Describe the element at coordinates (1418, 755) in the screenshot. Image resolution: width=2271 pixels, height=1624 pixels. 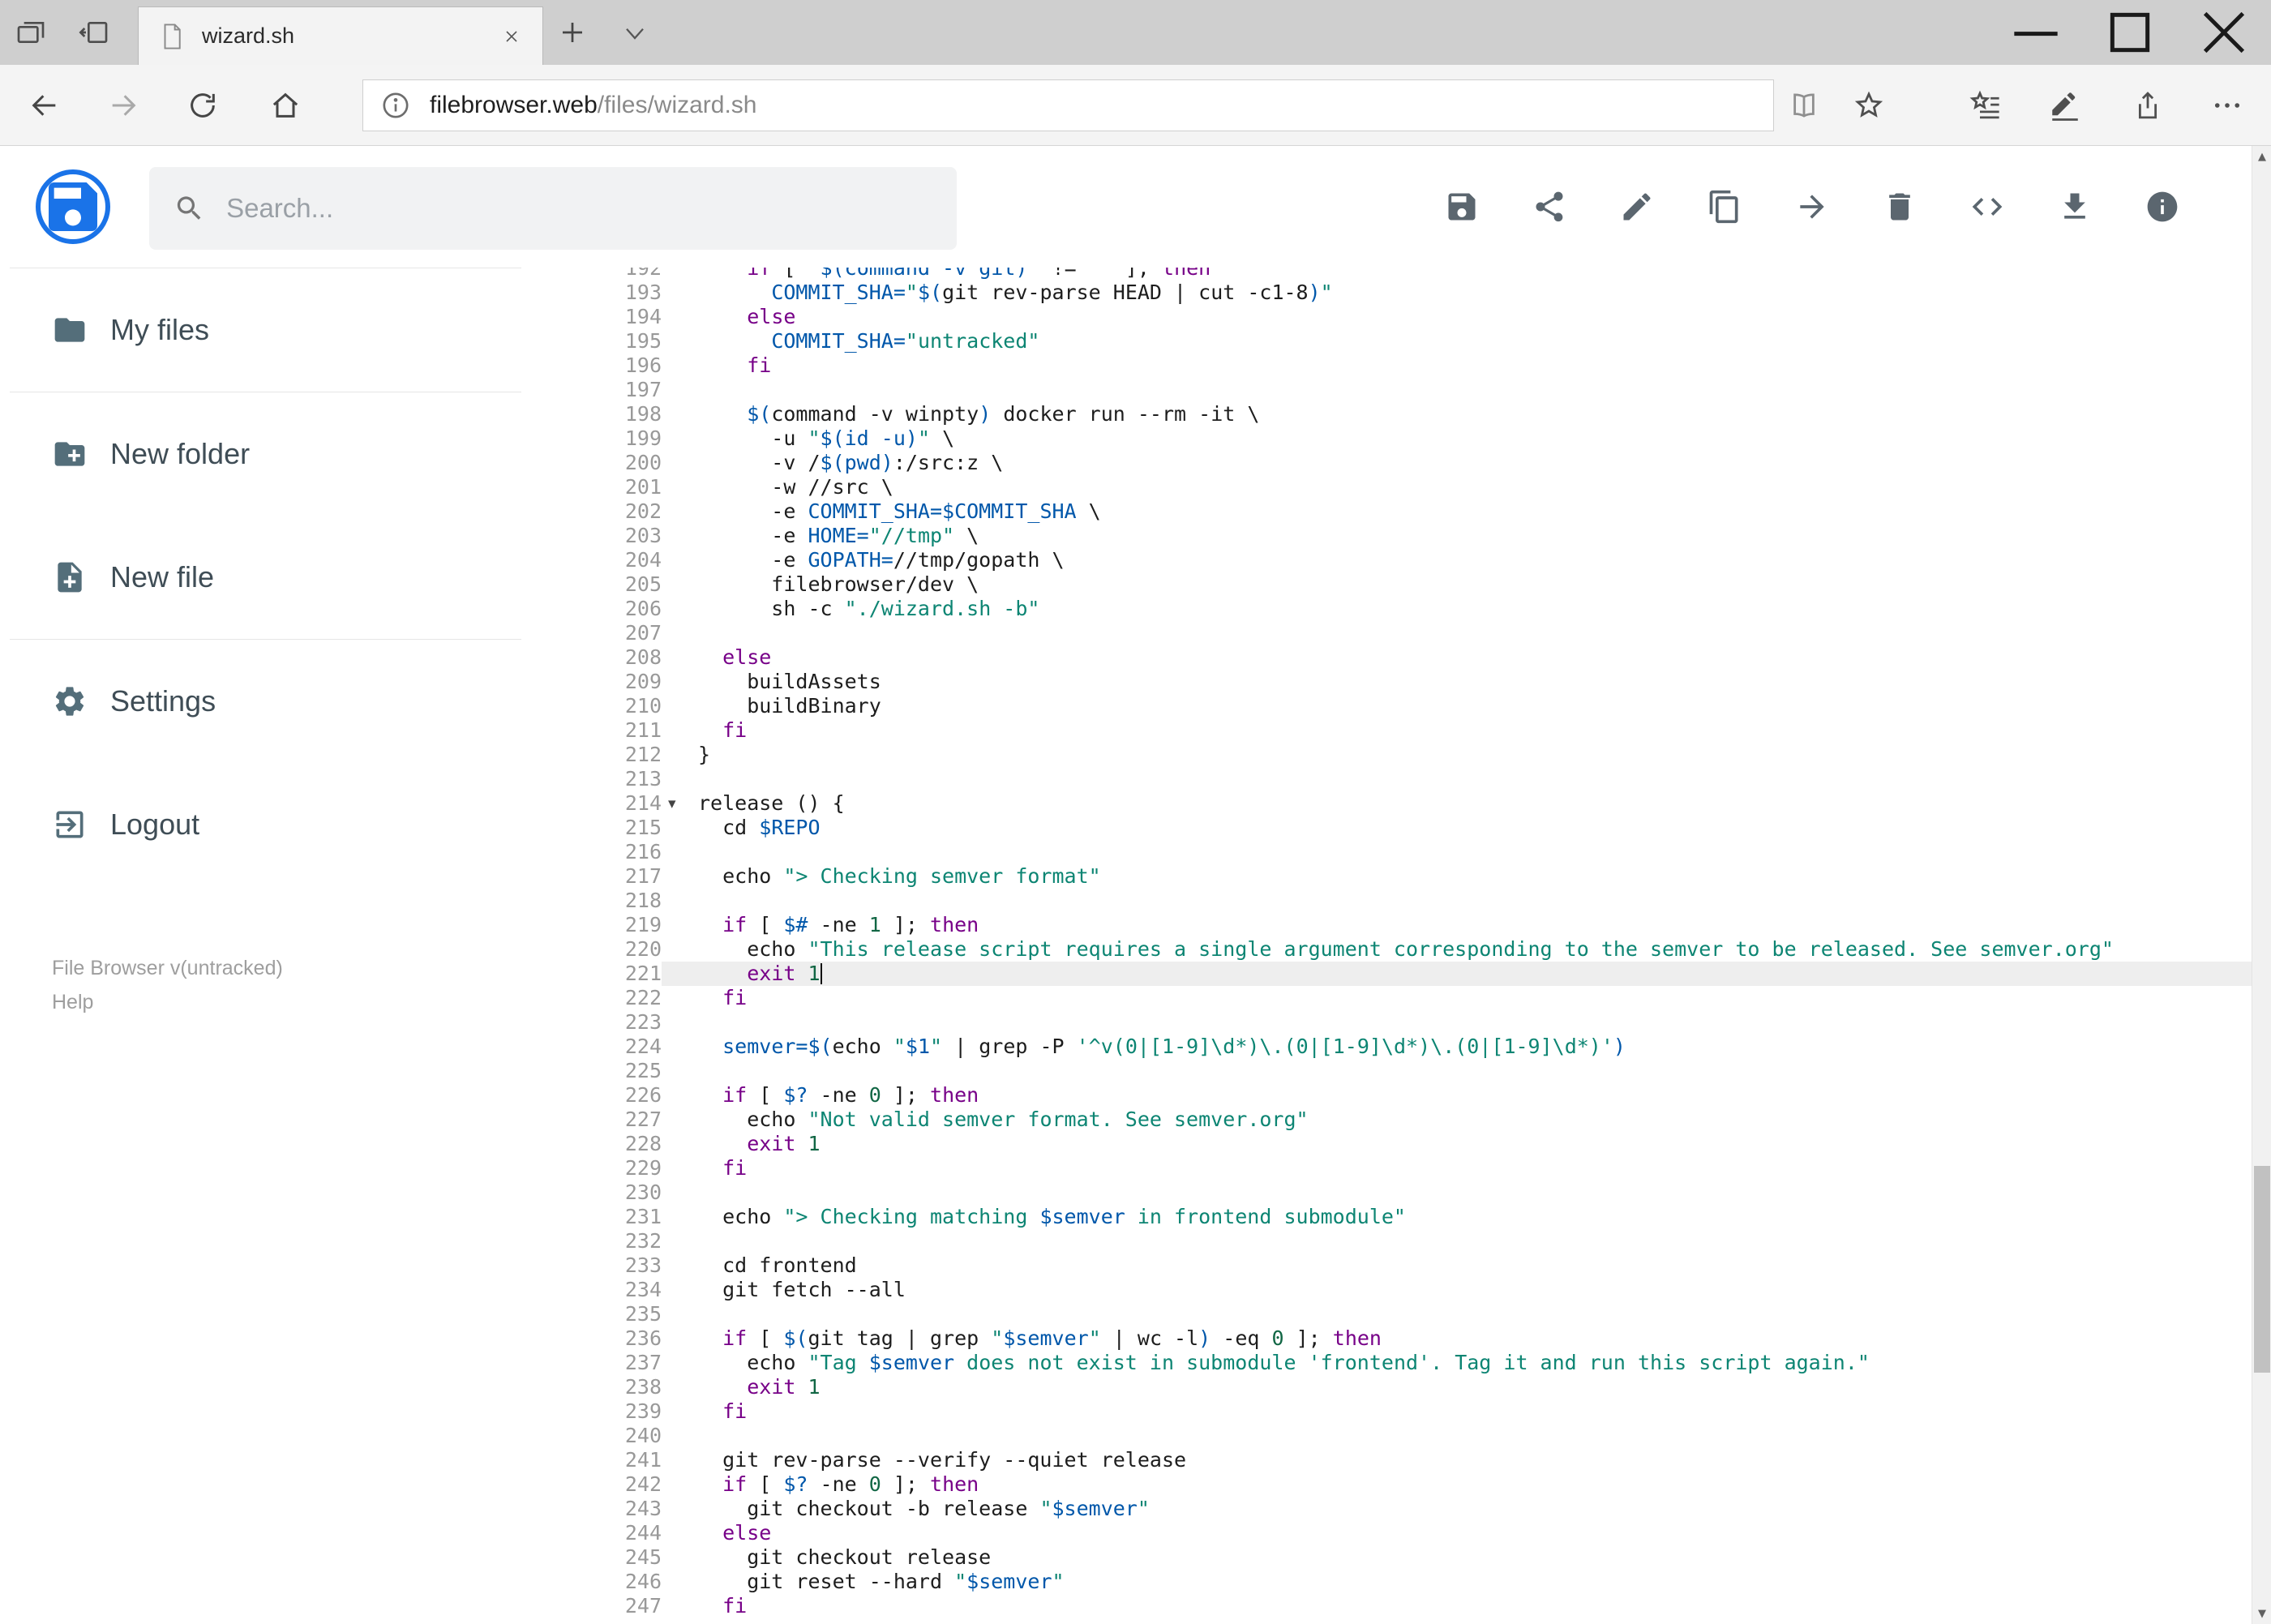
I see `code-line: 212}` at that location.